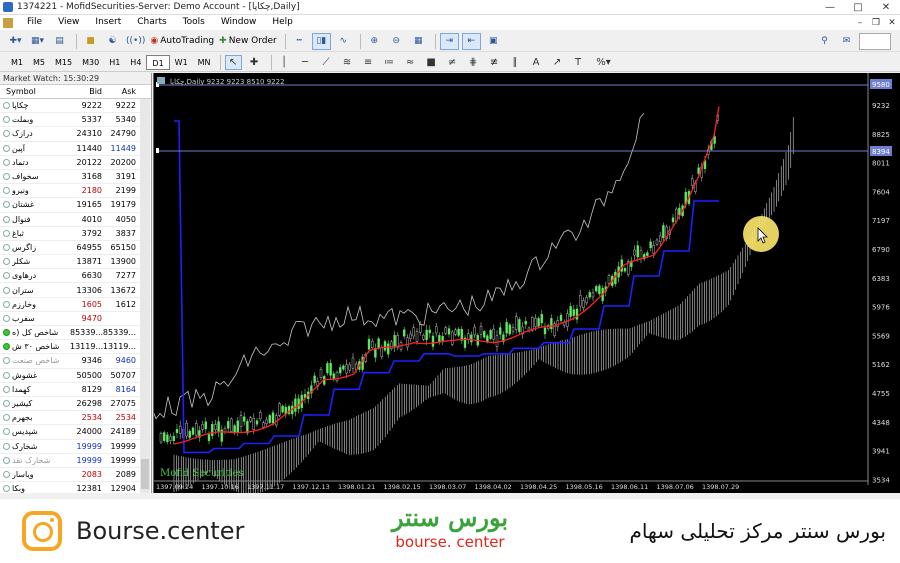 The height and width of the screenshot is (563, 900). I want to click on chat-button: ✉, so click(846, 41).